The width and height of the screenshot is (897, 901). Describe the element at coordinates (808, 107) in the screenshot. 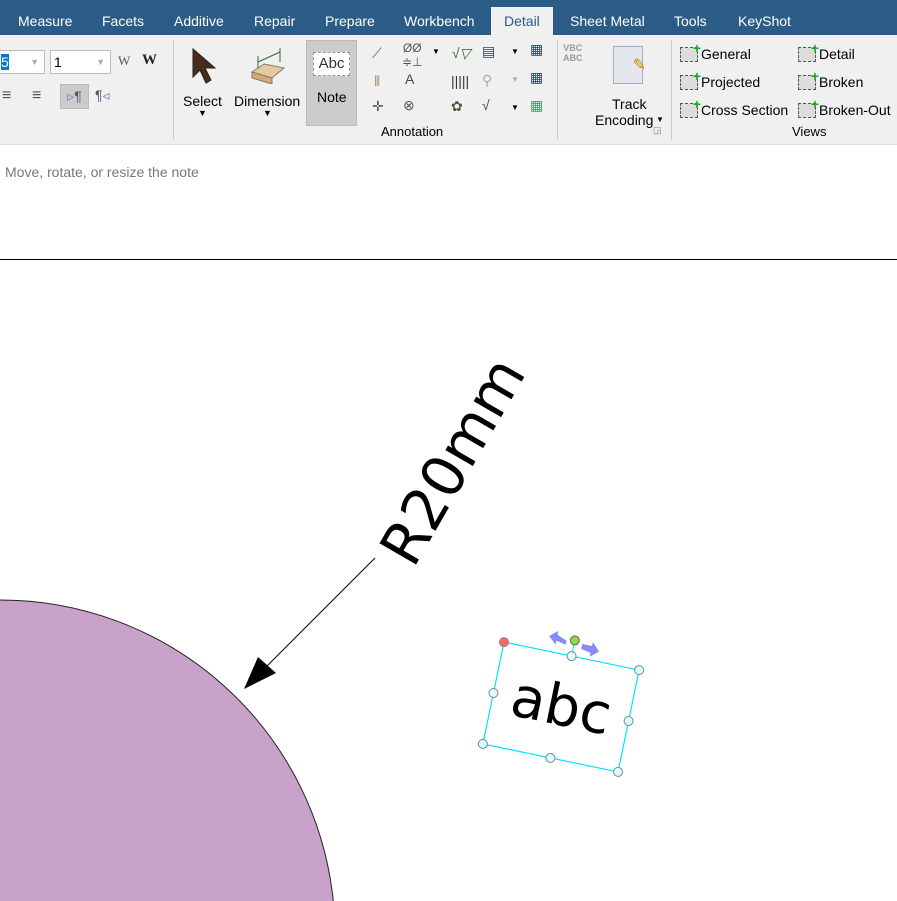

I see `broken-out-view-icon` at that location.